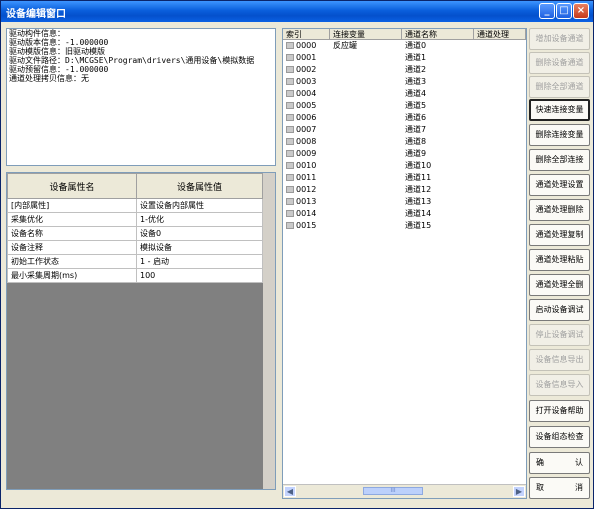 This screenshot has height=509, width=594. I want to click on action-button: 通道处理设置, so click(559, 185).